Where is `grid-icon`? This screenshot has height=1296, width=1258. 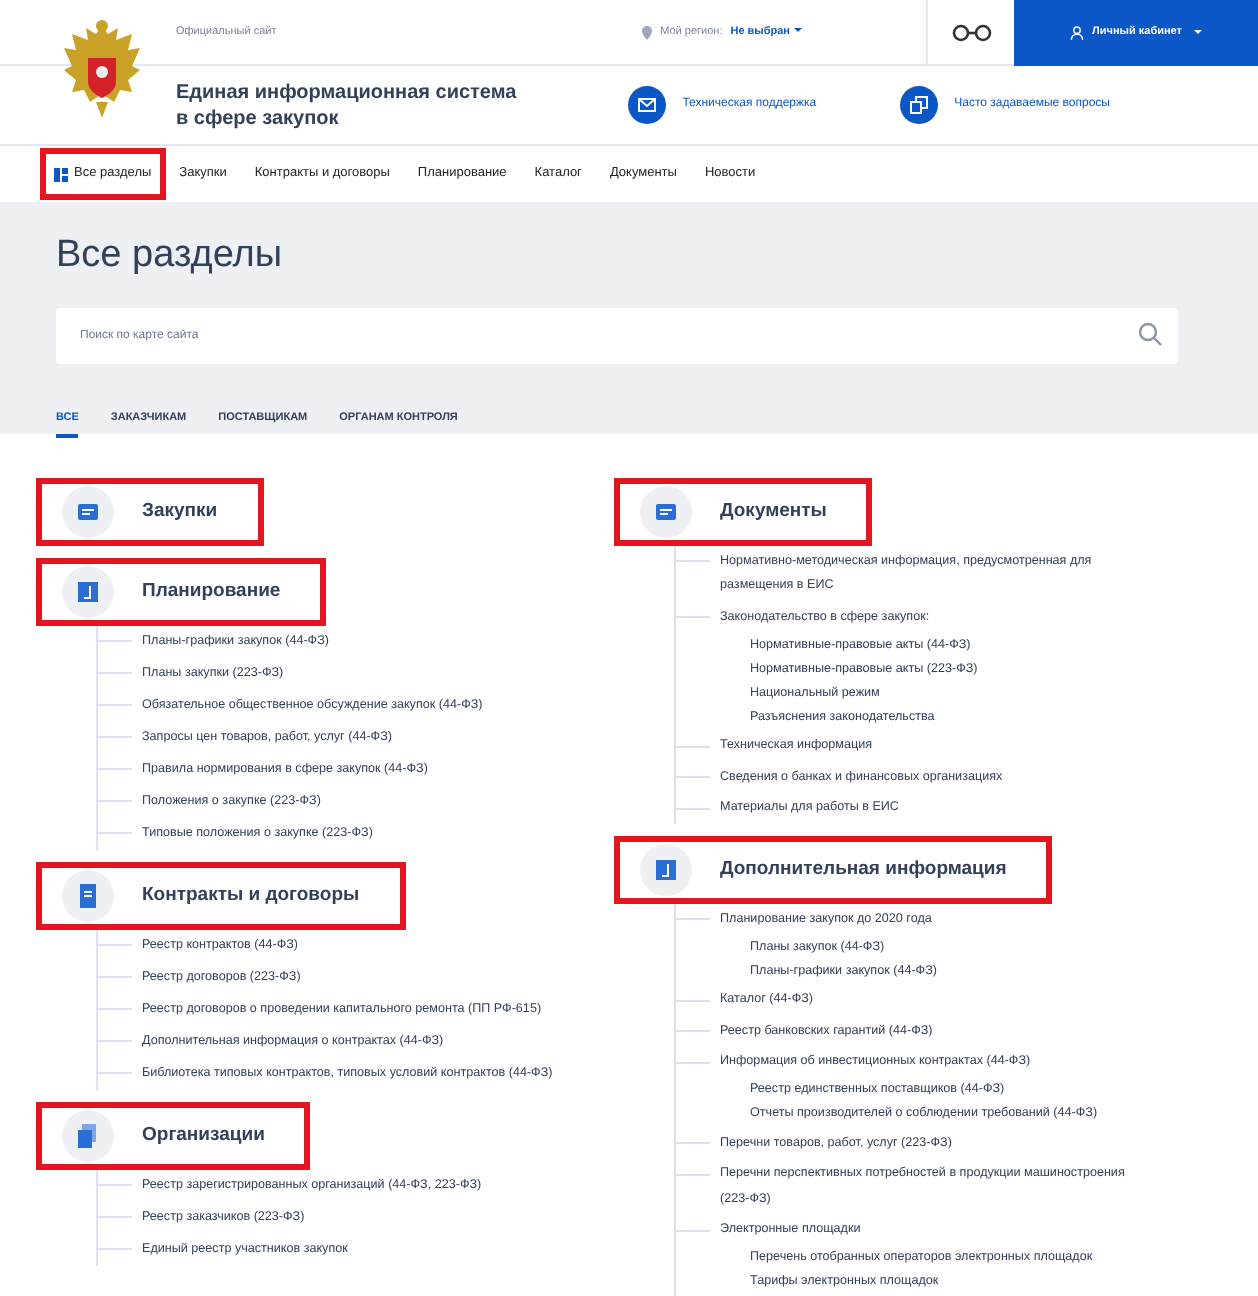
grid-icon is located at coordinates (61, 174).